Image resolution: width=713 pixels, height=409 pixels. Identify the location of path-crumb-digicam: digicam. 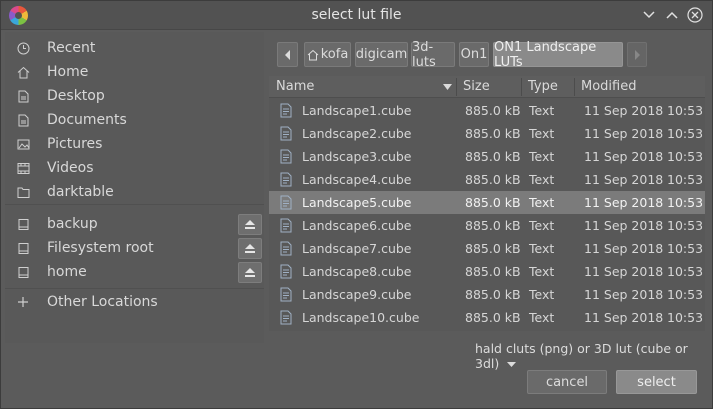
(381, 54).